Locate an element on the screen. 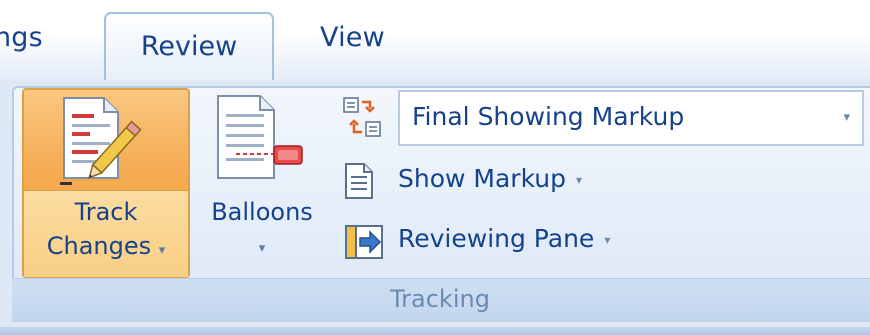 The height and width of the screenshot is (335, 870). track-changes-label-text: Changes is located at coordinates (99, 246).